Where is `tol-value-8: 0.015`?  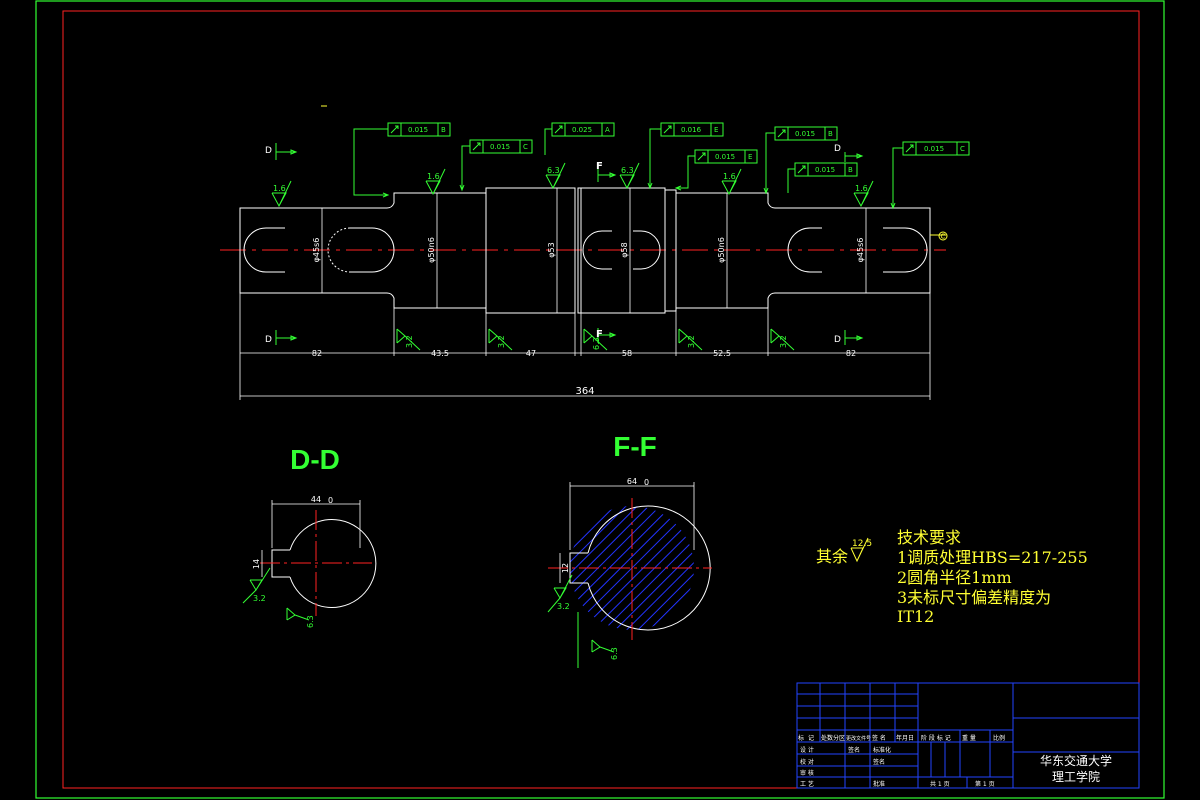
tol-value-8: 0.015 is located at coordinates (934, 149).